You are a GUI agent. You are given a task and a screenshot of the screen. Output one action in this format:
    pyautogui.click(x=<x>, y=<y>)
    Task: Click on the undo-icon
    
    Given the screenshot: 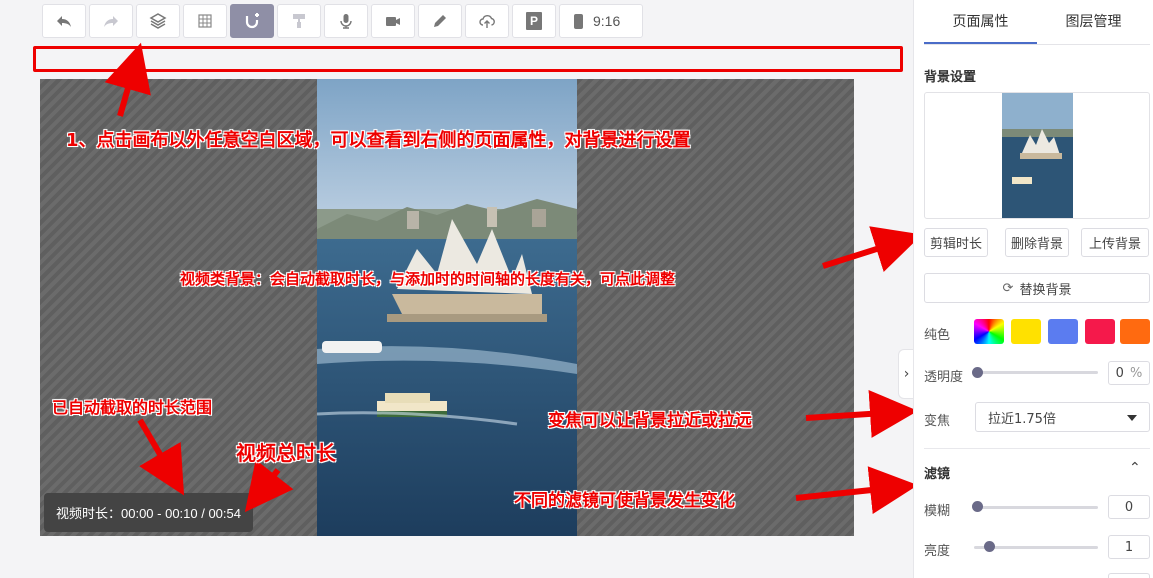 What is the action you would take?
    pyautogui.click(x=64, y=21)
    